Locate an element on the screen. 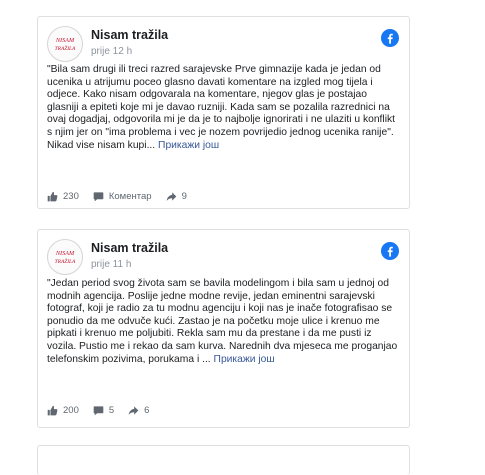 Image resolution: width=485 pixels, height=475 pixels. post-footer: 200 5 6 is located at coordinates (223, 410).